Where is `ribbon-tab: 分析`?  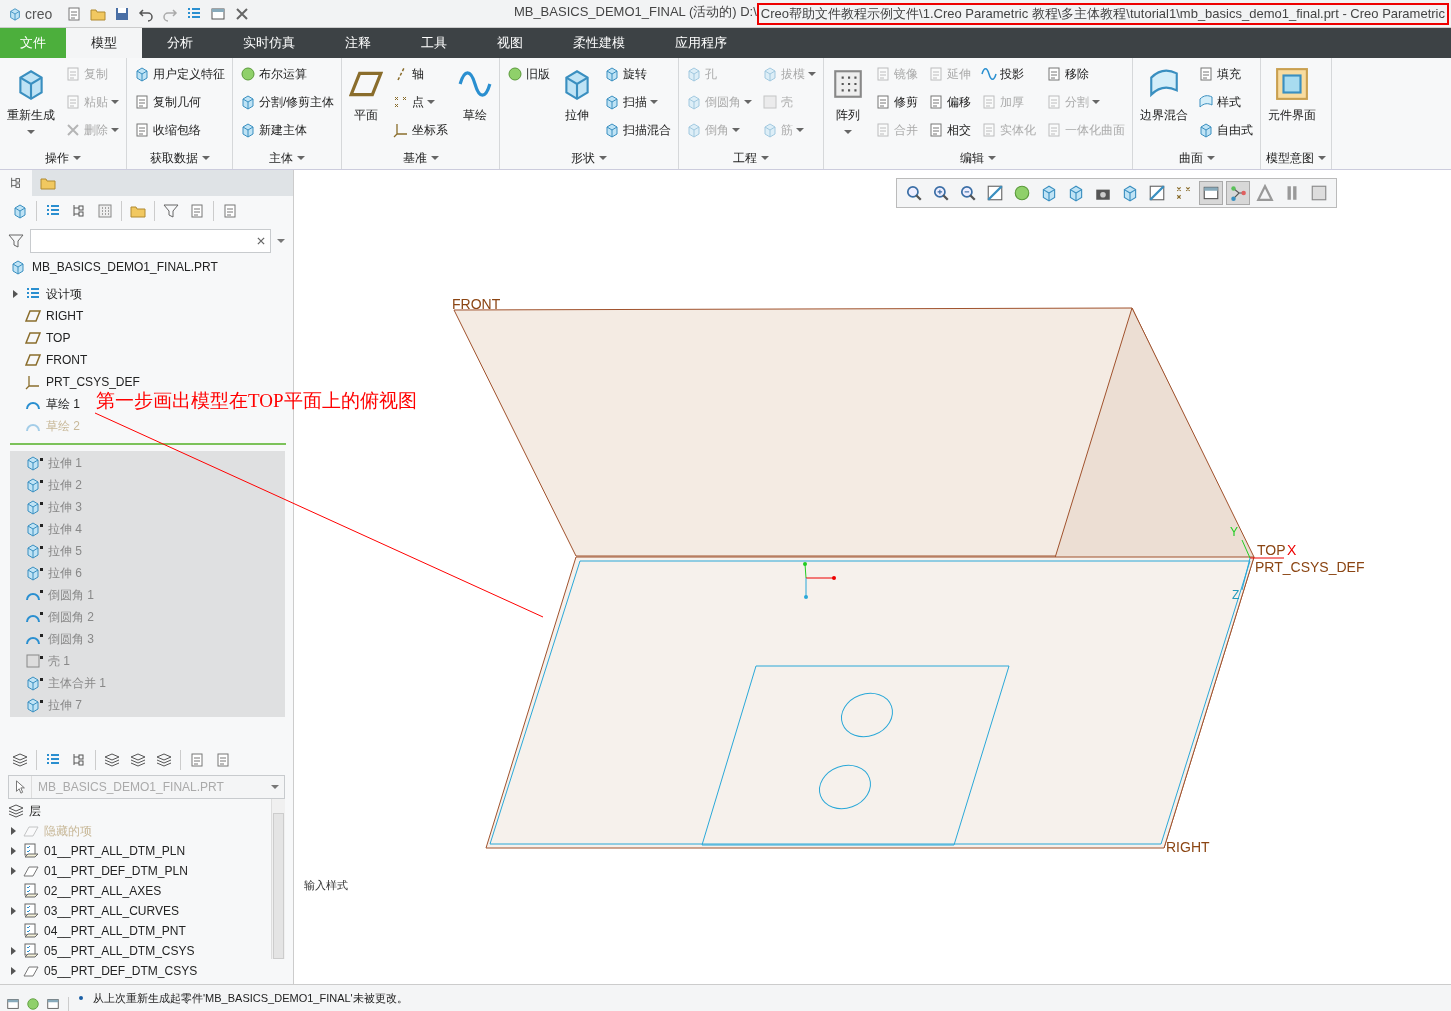 ribbon-tab: 分析 is located at coordinates (180, 43).